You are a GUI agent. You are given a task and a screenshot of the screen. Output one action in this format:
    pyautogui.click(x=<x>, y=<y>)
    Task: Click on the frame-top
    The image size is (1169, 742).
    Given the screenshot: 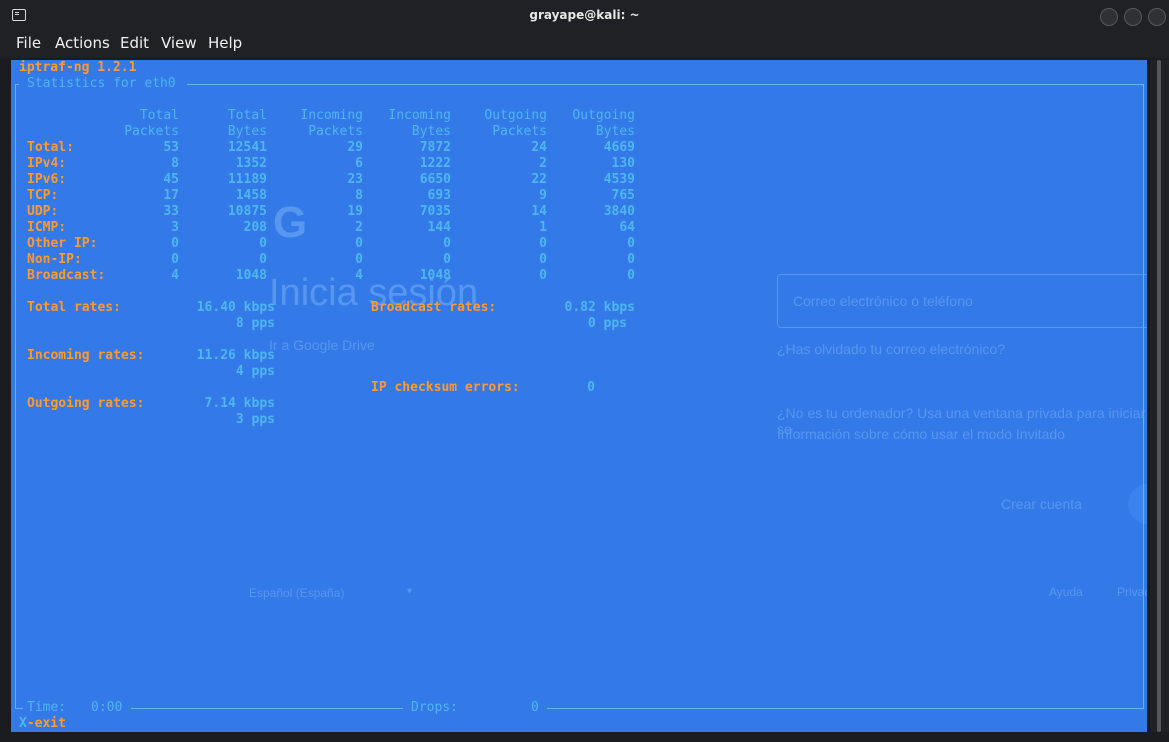 What is the action you would take?
    pyautogui.click(x=665, y=84)
    